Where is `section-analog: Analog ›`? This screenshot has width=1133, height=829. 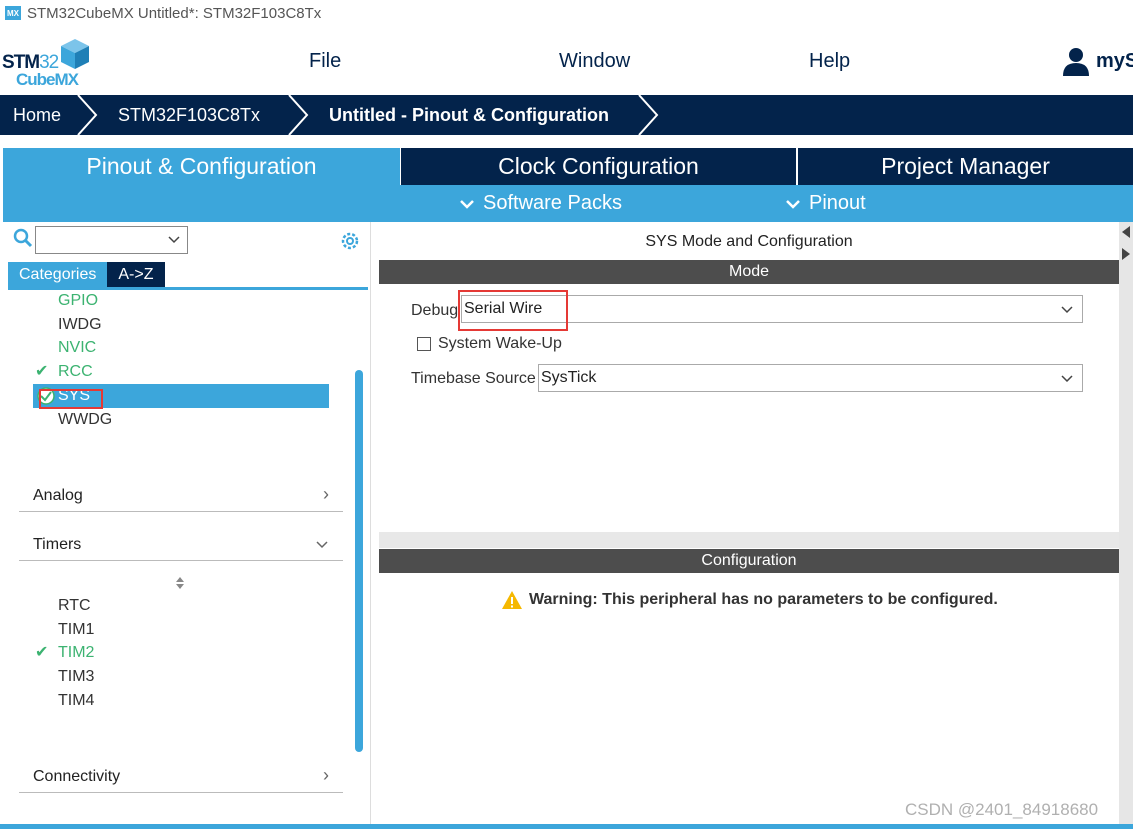
section-analog: Analog › is located at coordinates (181, 497).